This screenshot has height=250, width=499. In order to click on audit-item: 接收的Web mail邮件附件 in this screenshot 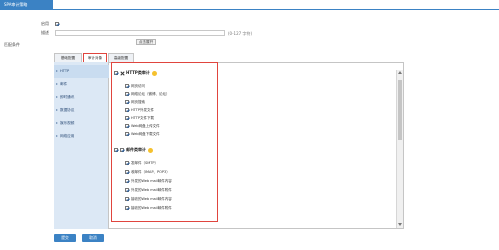, I will do `click(148, 208)`.